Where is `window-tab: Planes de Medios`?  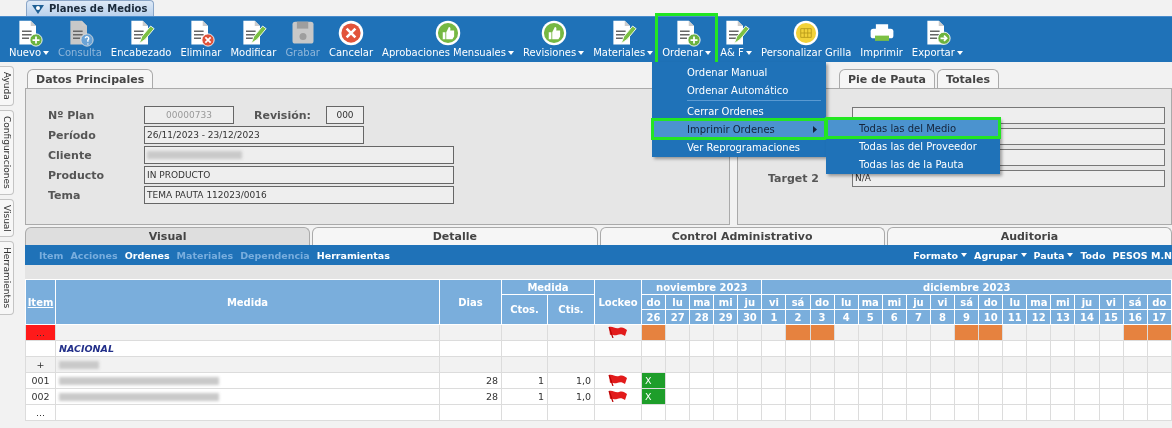 window-tab: Planes de Medios is located at coordinates (90, 8).